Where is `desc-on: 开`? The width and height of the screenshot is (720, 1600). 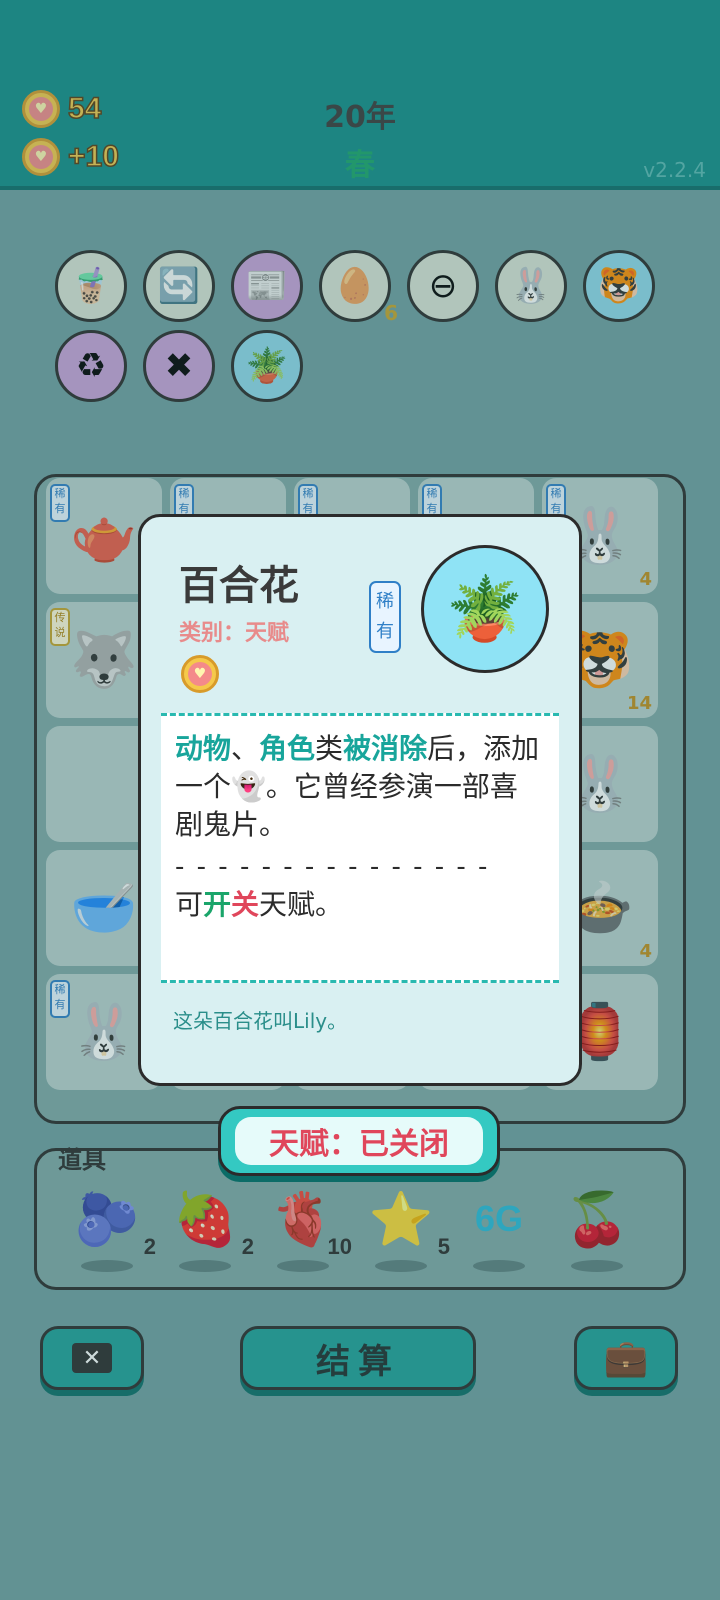
desc-on: 开 is located at coordinates (217, 904).